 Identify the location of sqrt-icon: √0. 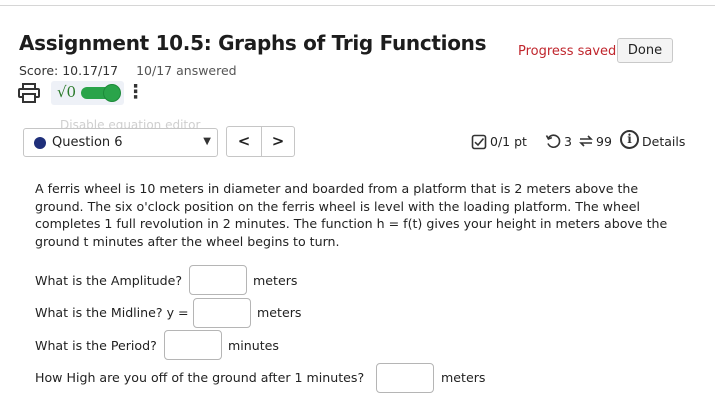
(67, 92).